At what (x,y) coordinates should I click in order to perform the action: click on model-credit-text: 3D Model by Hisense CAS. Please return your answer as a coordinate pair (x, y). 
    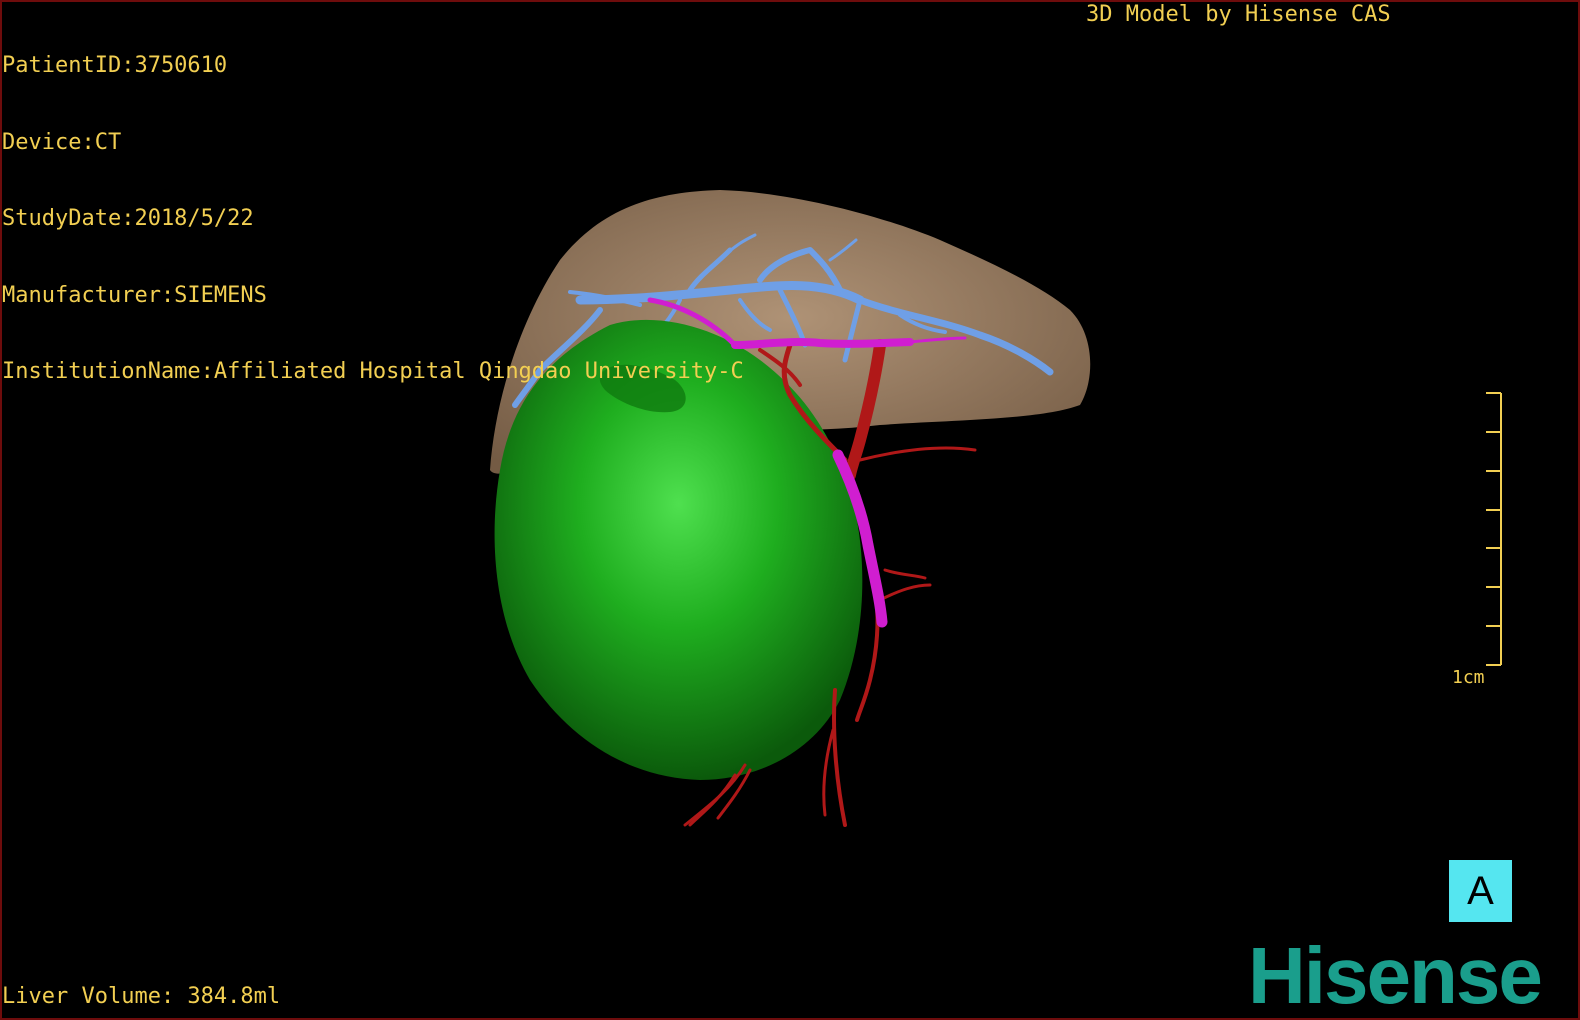
    Looking at the image, I should click on (1238, 14).